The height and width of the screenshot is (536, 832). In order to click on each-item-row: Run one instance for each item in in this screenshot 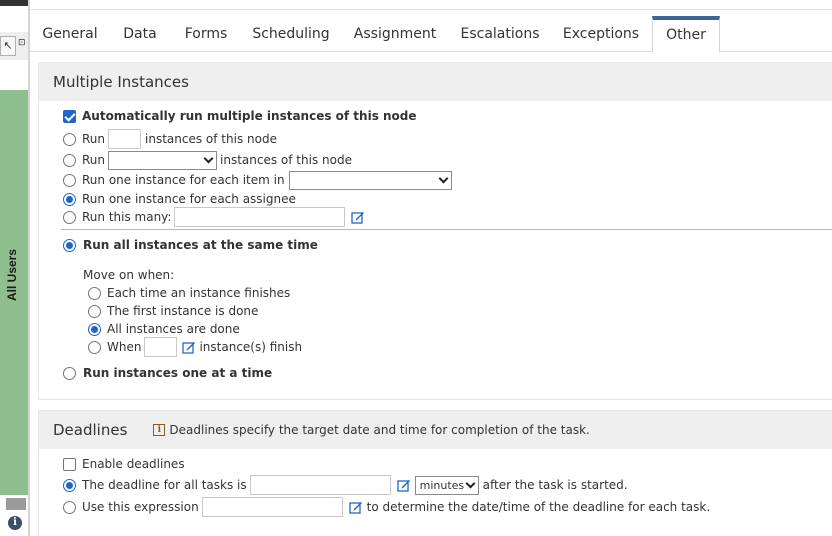, I will do `click(257, 180)`.